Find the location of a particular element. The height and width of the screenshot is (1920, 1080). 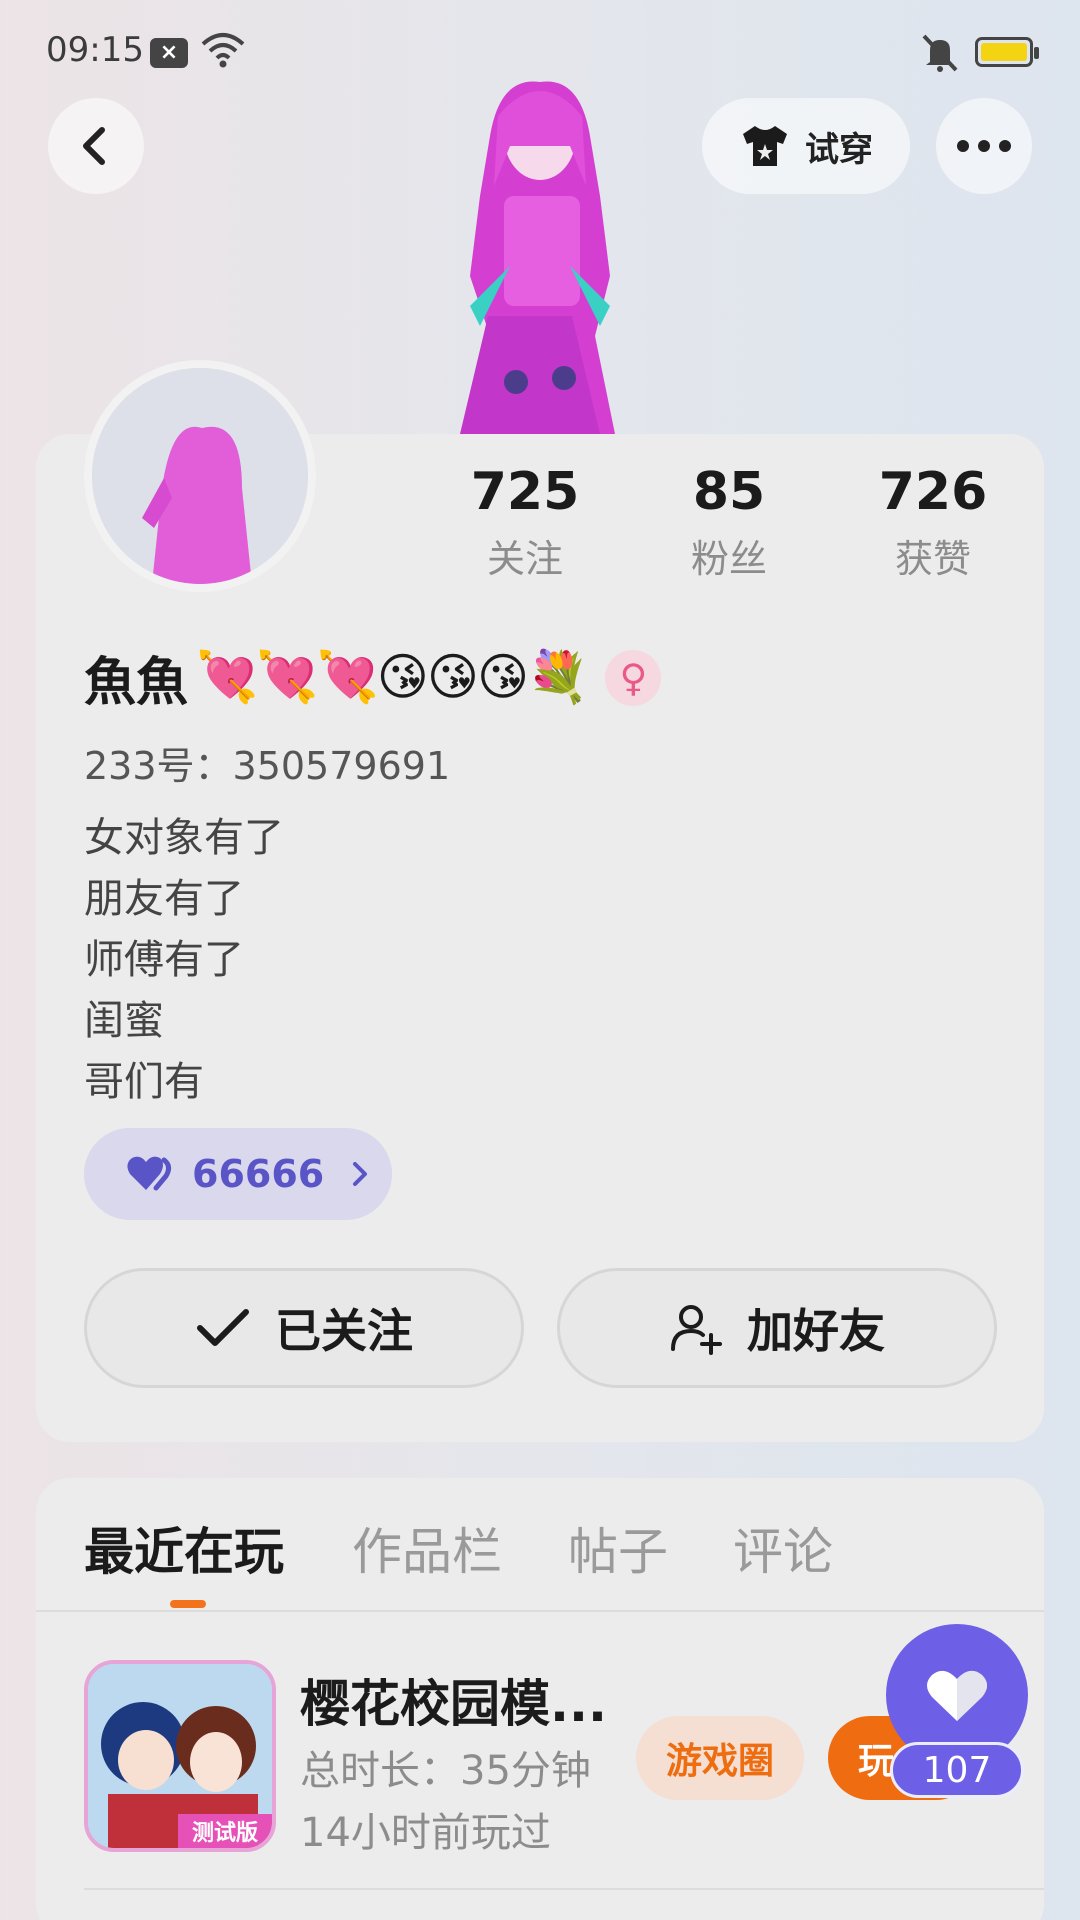

more-button is located at coordinates (984, 146).